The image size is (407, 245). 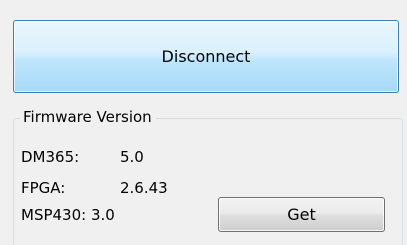 I want to click on get-version-button: Get, so click(x=301, y=214).